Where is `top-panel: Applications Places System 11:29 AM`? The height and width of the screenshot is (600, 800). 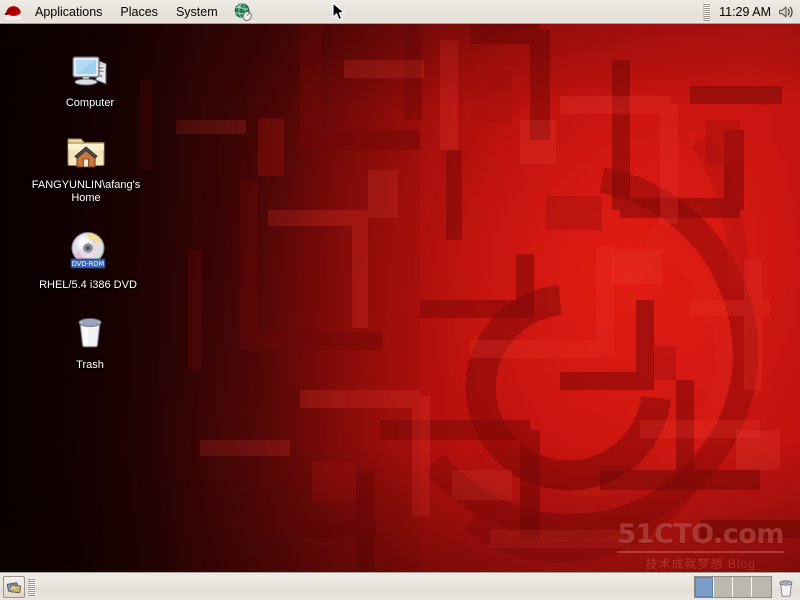 top-panel: Applications Places System 11:29 AM is located at coordinates (400, 12).